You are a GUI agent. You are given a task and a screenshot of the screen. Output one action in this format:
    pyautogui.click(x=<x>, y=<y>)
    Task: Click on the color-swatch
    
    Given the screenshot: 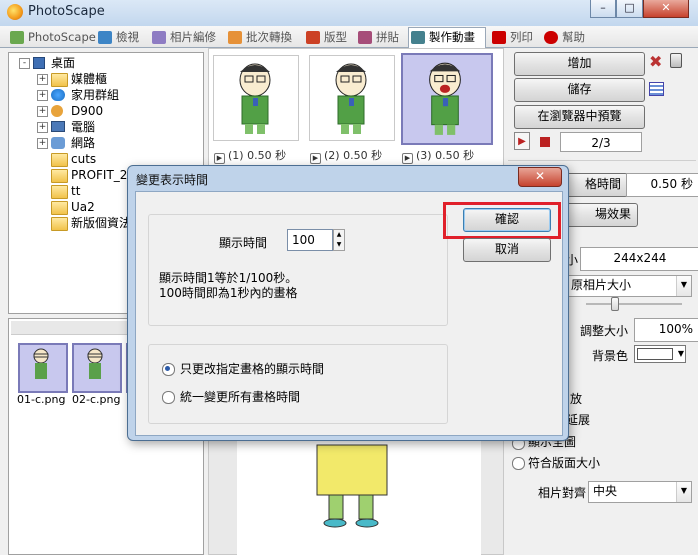 What is the action you would take?
    pyautogui.click(x=655, y=354)
    